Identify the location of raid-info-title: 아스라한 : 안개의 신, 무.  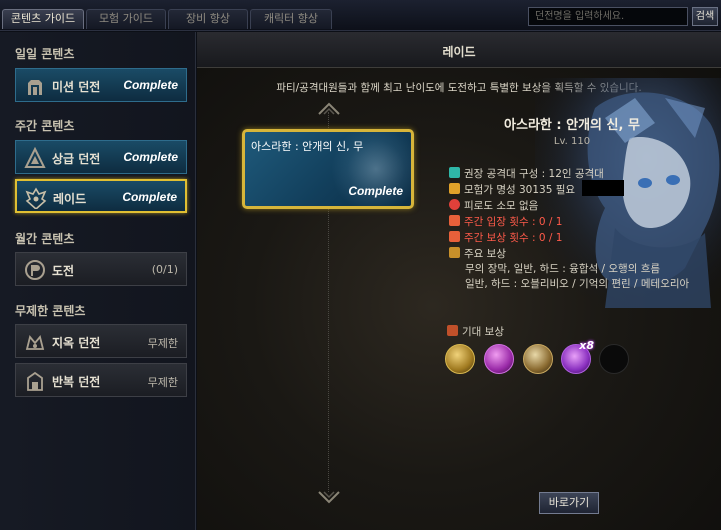
(572, 125).